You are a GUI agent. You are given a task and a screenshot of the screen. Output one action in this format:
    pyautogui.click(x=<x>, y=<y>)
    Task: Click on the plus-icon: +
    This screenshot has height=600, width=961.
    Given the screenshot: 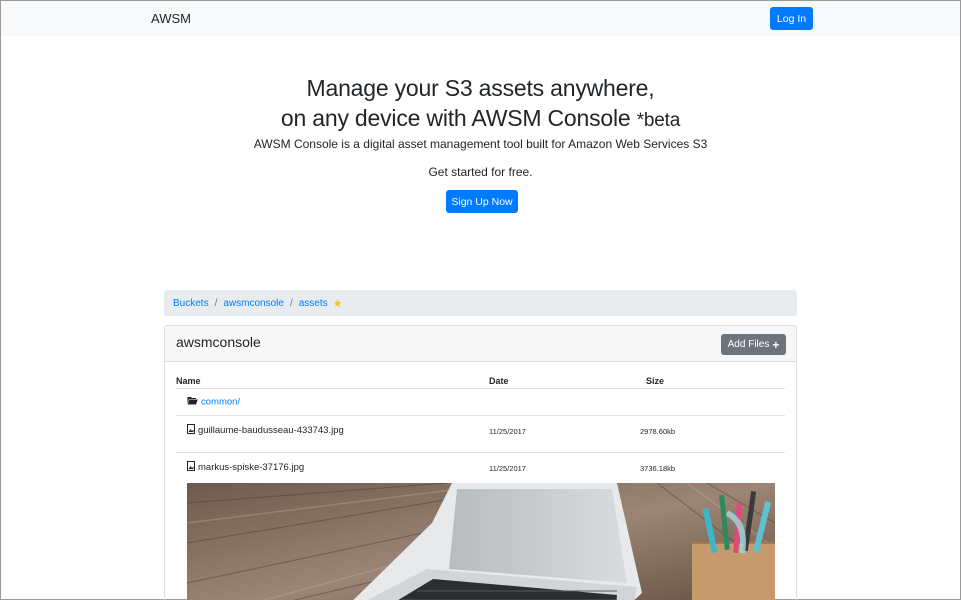 What is the action you would take?
    pyautogui.click(x=776, y=344)
    